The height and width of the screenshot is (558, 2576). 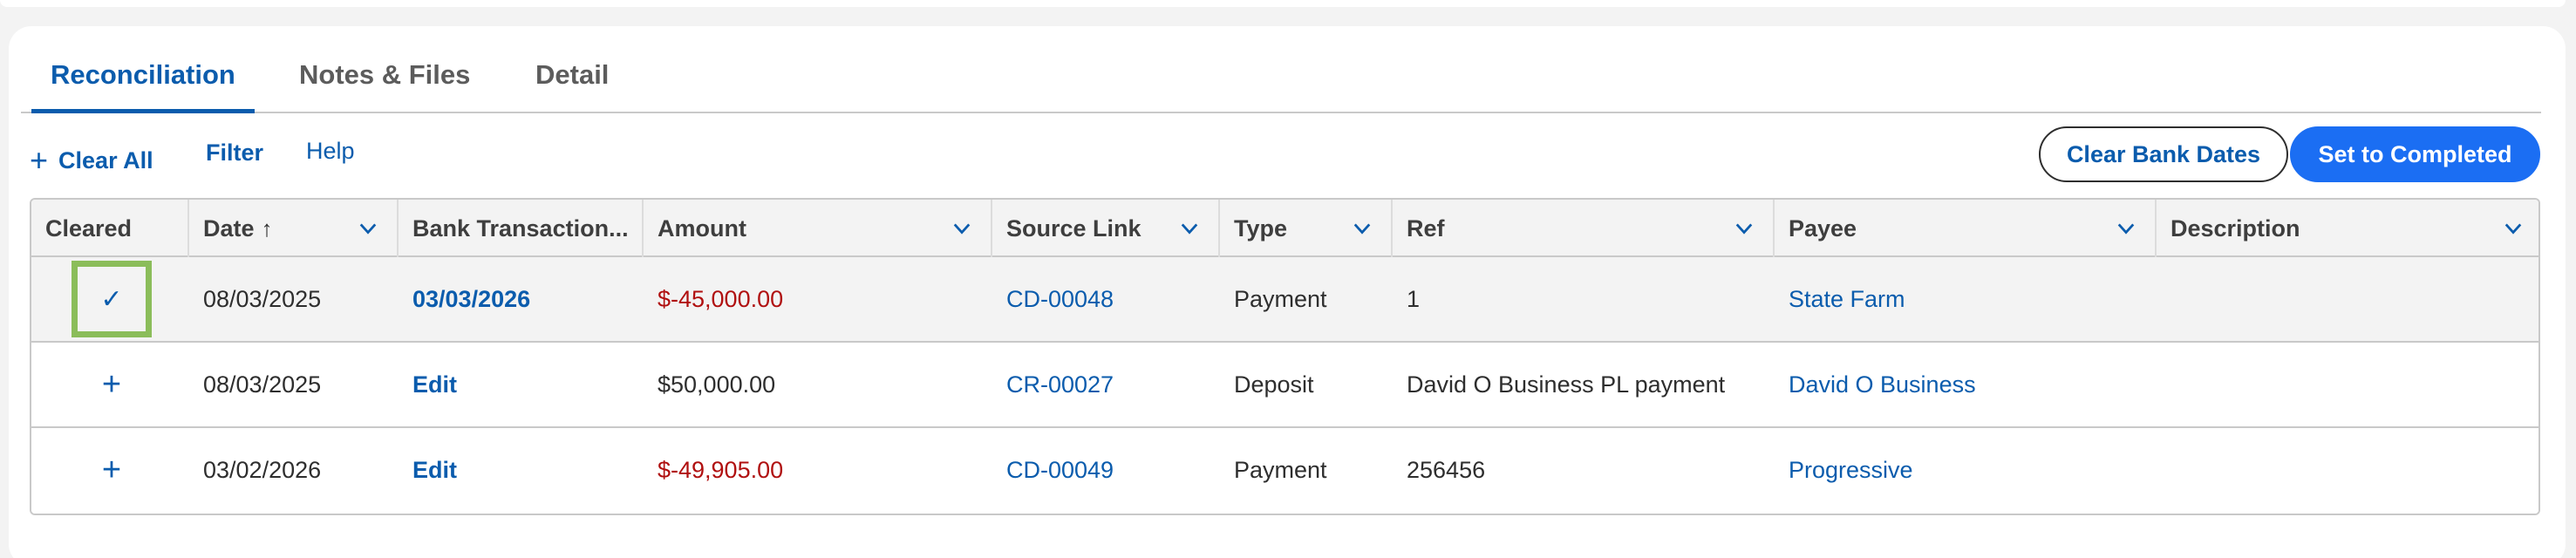 I want to click on column-label: Description, so click(x=2236, y=228).